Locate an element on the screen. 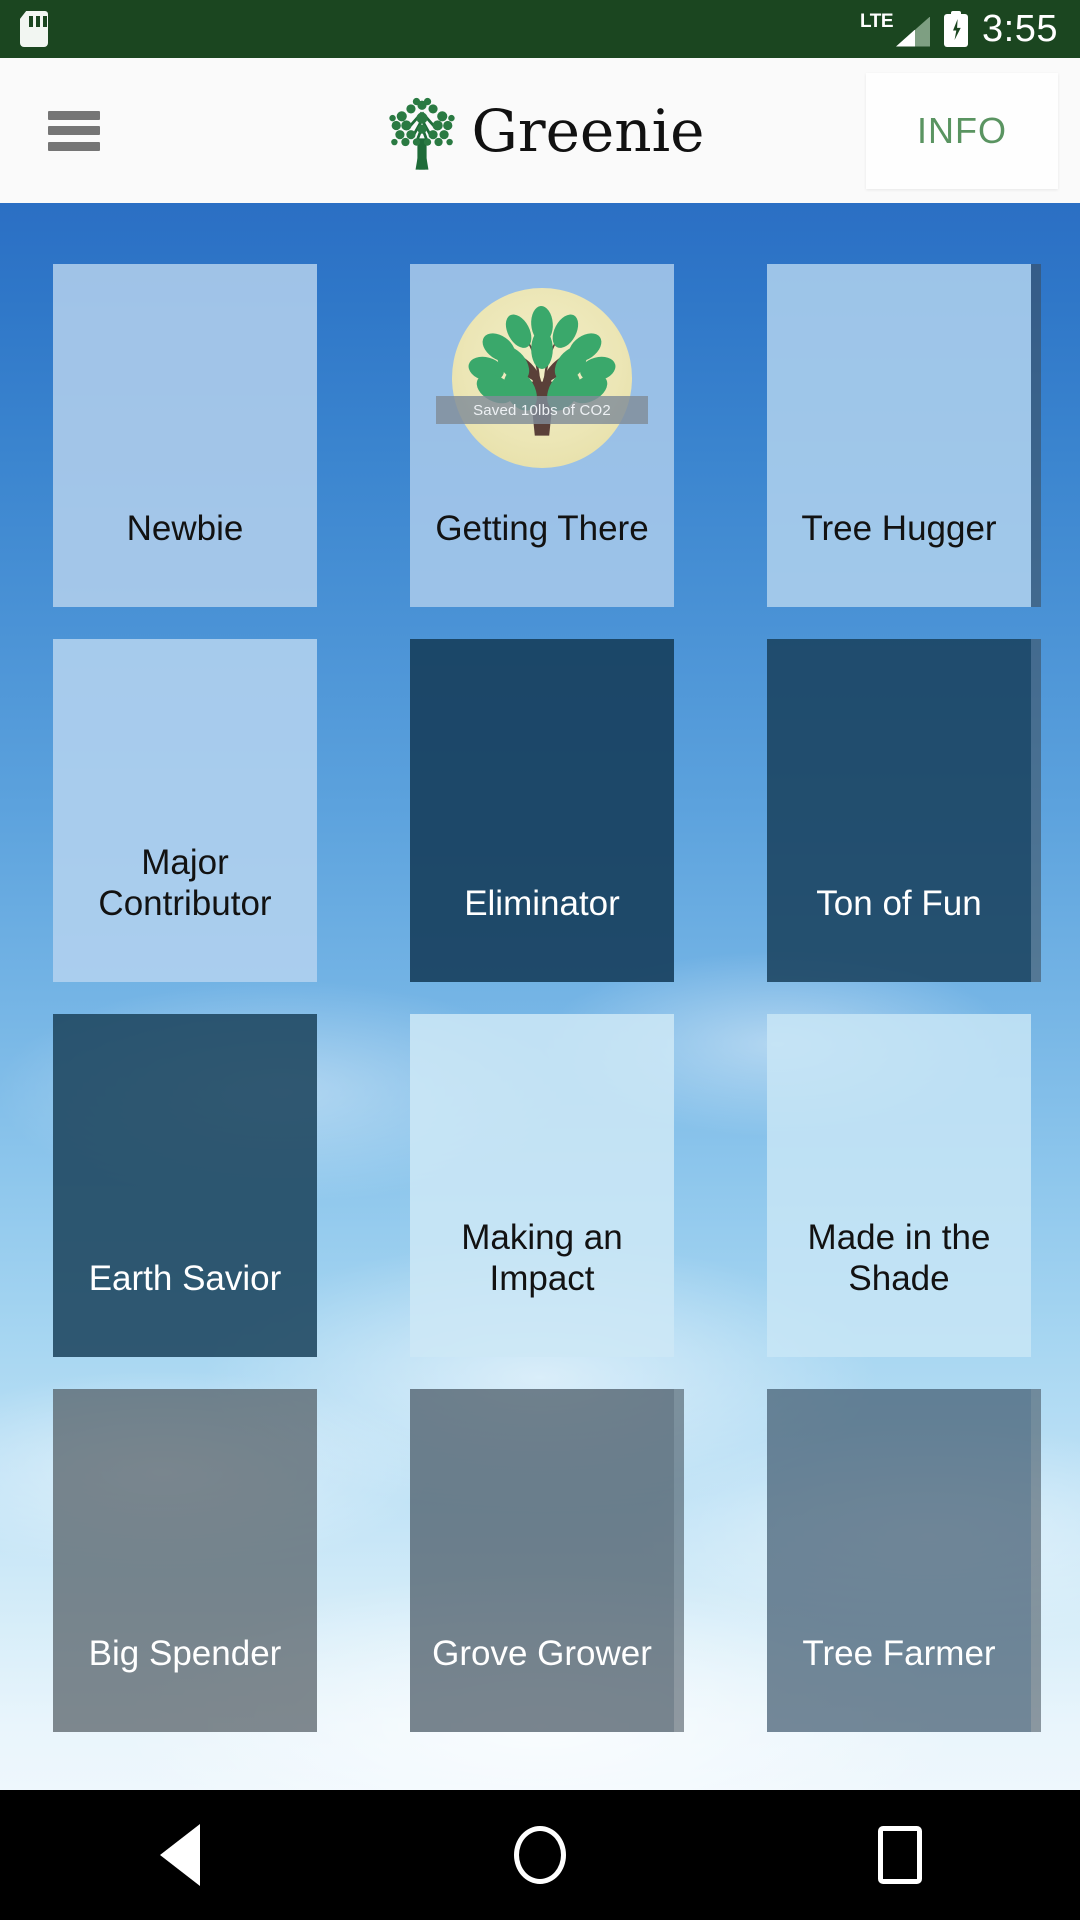 This screenshot has width=1080, height=1920. achievement-card: Eliminator is located at coordinates (542, 810).